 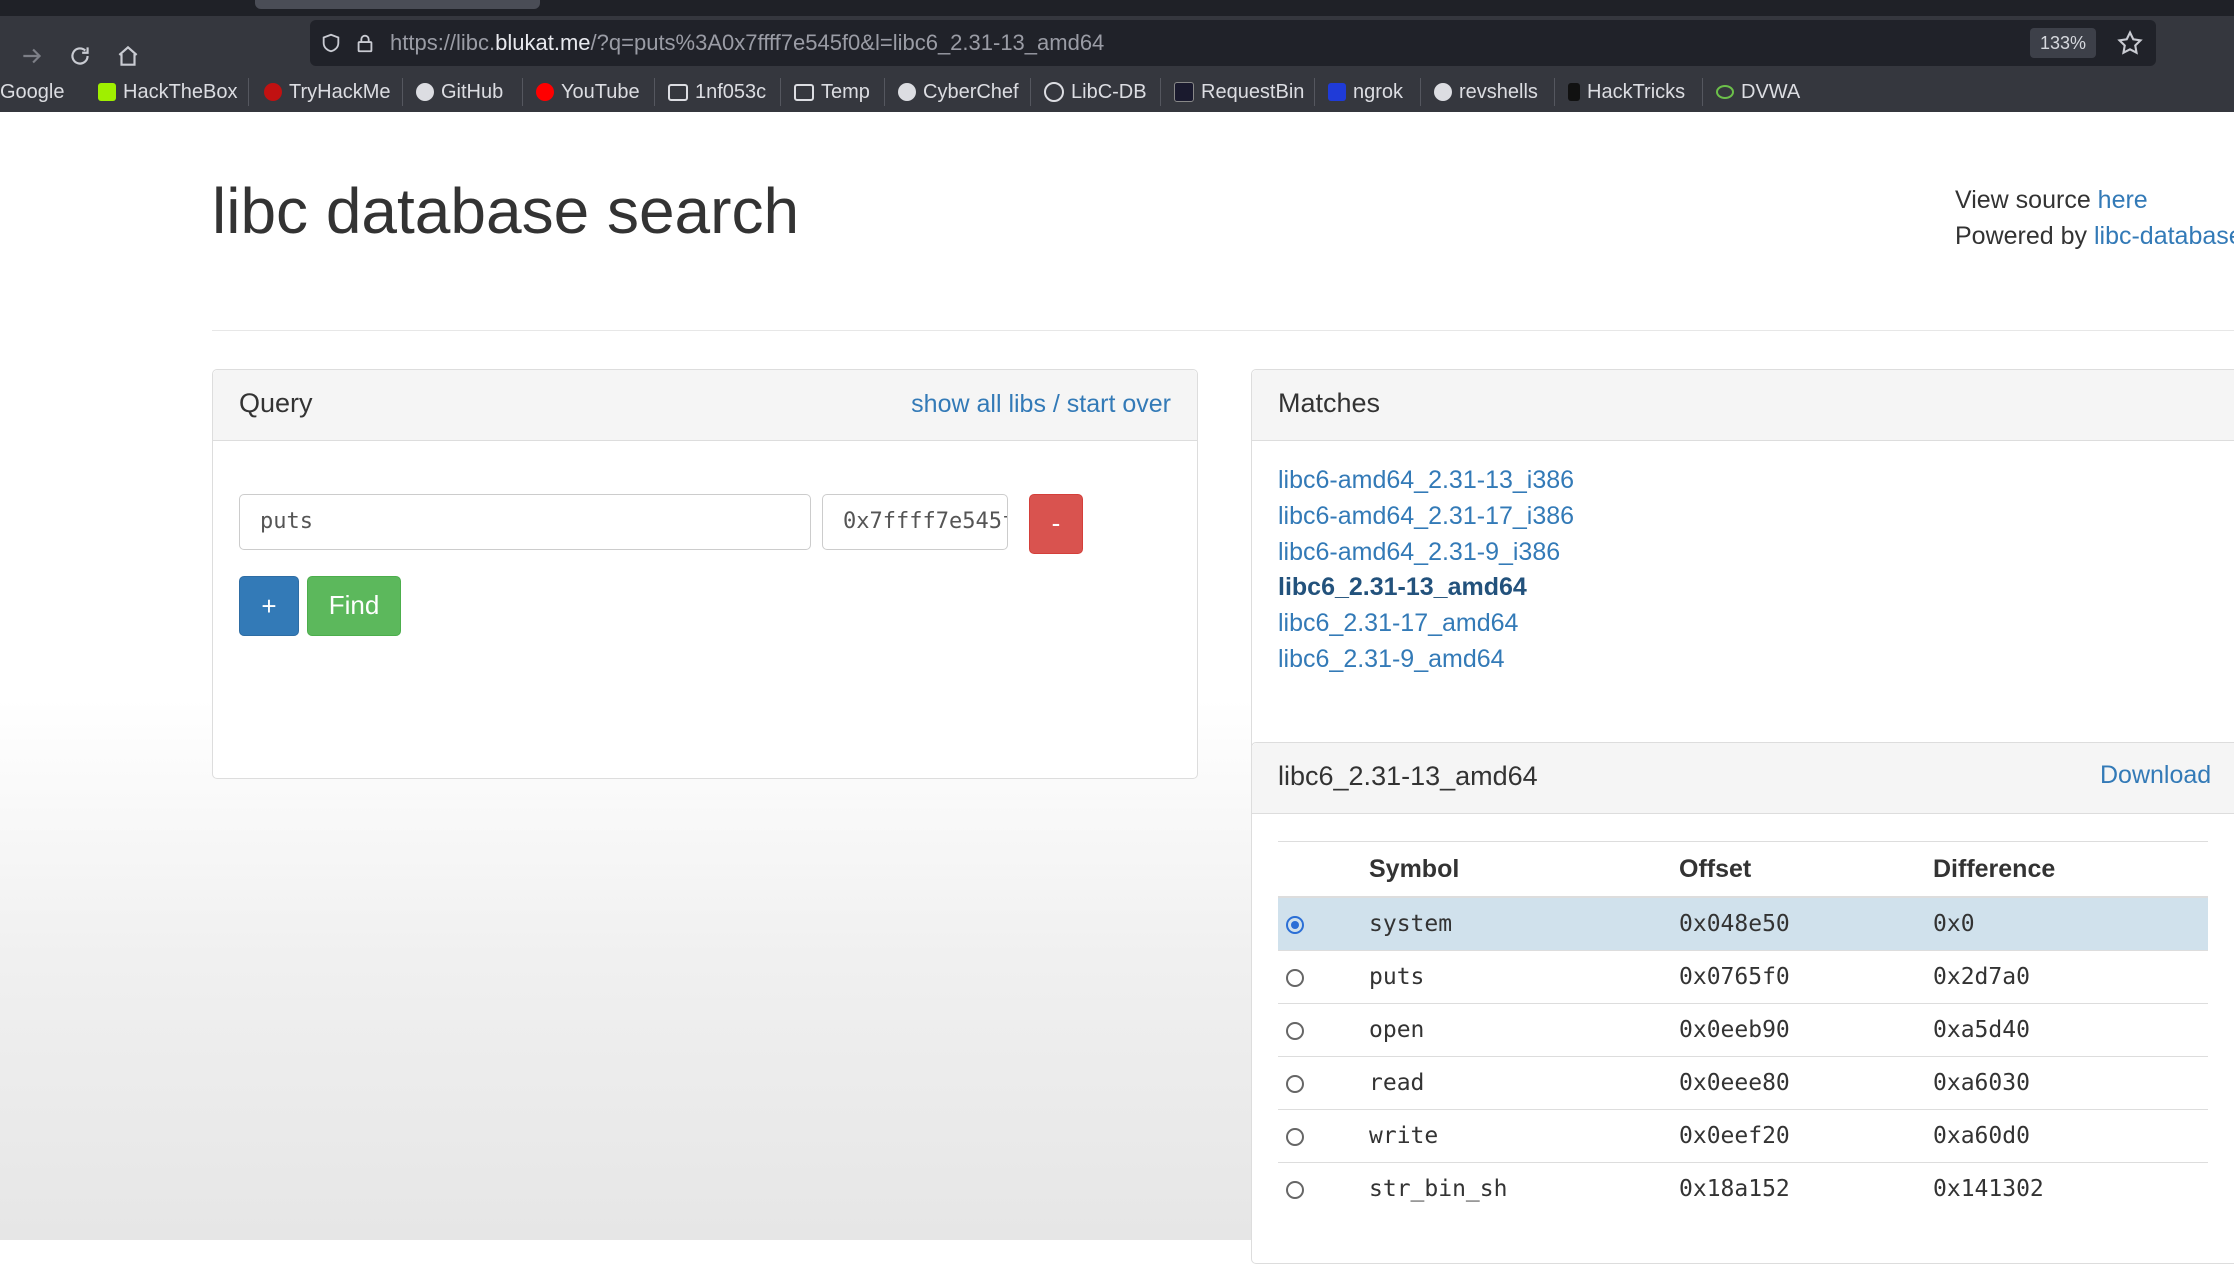 I want to click on youtube-icon, so click(x=545, y=92).